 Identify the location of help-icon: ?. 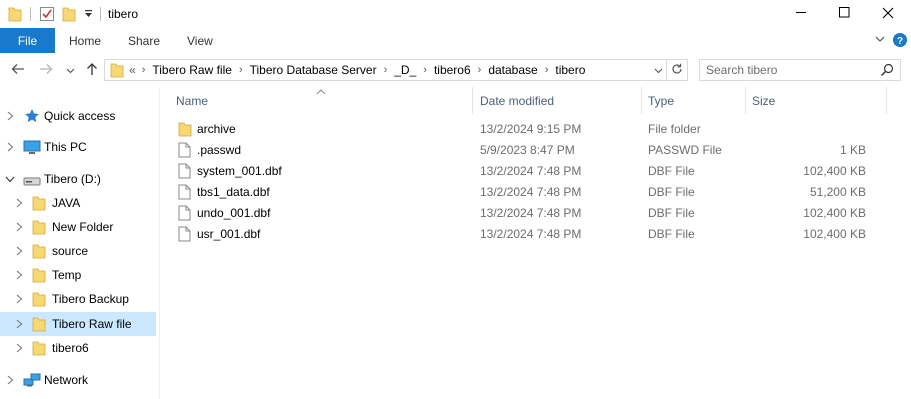
(900, 41).